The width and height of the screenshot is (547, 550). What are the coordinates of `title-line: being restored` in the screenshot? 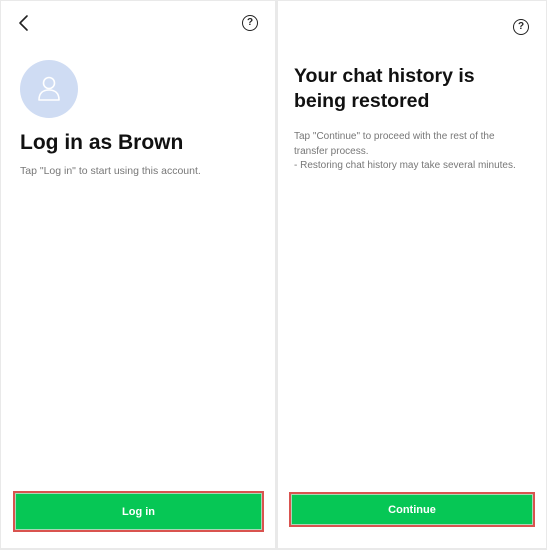 It's located at (362, 101).